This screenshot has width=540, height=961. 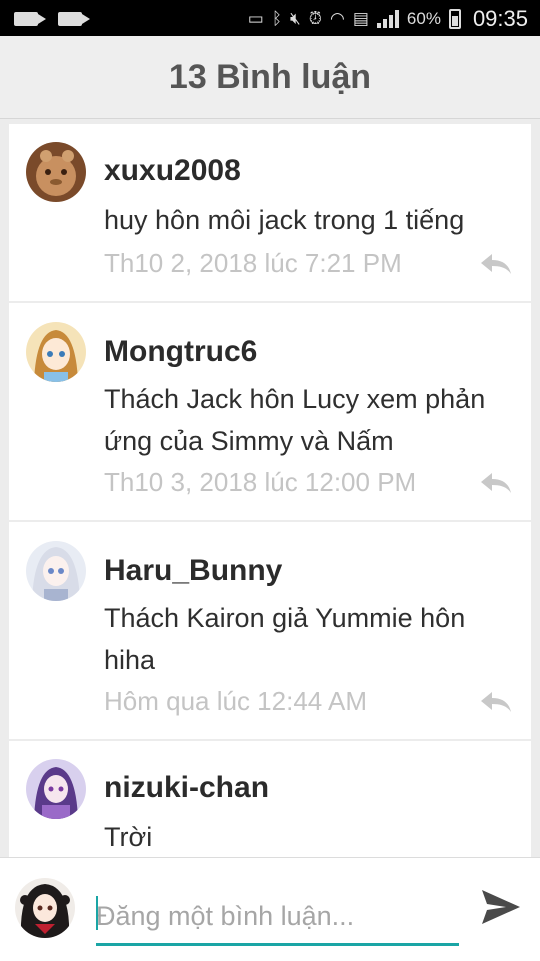 What do you see at coordinates (172, 171) in the screenshot?
I see `comment-username: xuxu2008` at bounding box center [172, 171].